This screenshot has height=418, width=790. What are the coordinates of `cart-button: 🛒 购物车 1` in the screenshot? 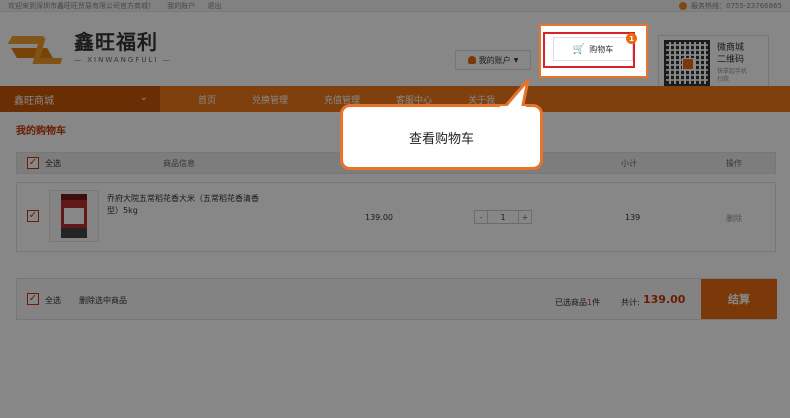 It's located at (595, 47).